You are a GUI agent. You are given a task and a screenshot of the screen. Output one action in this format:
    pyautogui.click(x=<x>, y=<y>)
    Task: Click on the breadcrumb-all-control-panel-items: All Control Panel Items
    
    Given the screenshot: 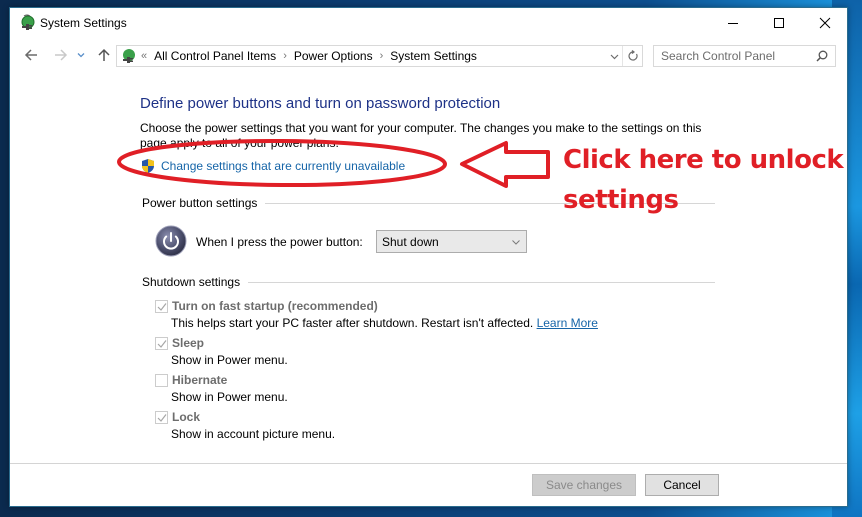 What is the action you would take?
    pyautogui.click(x=215, y=56)
    